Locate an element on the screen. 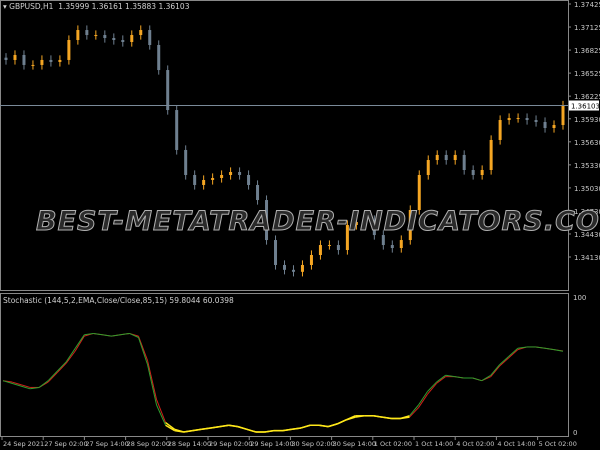  time-tick-label: 27 Sep 02:00 is located at coordinates (65, 444).